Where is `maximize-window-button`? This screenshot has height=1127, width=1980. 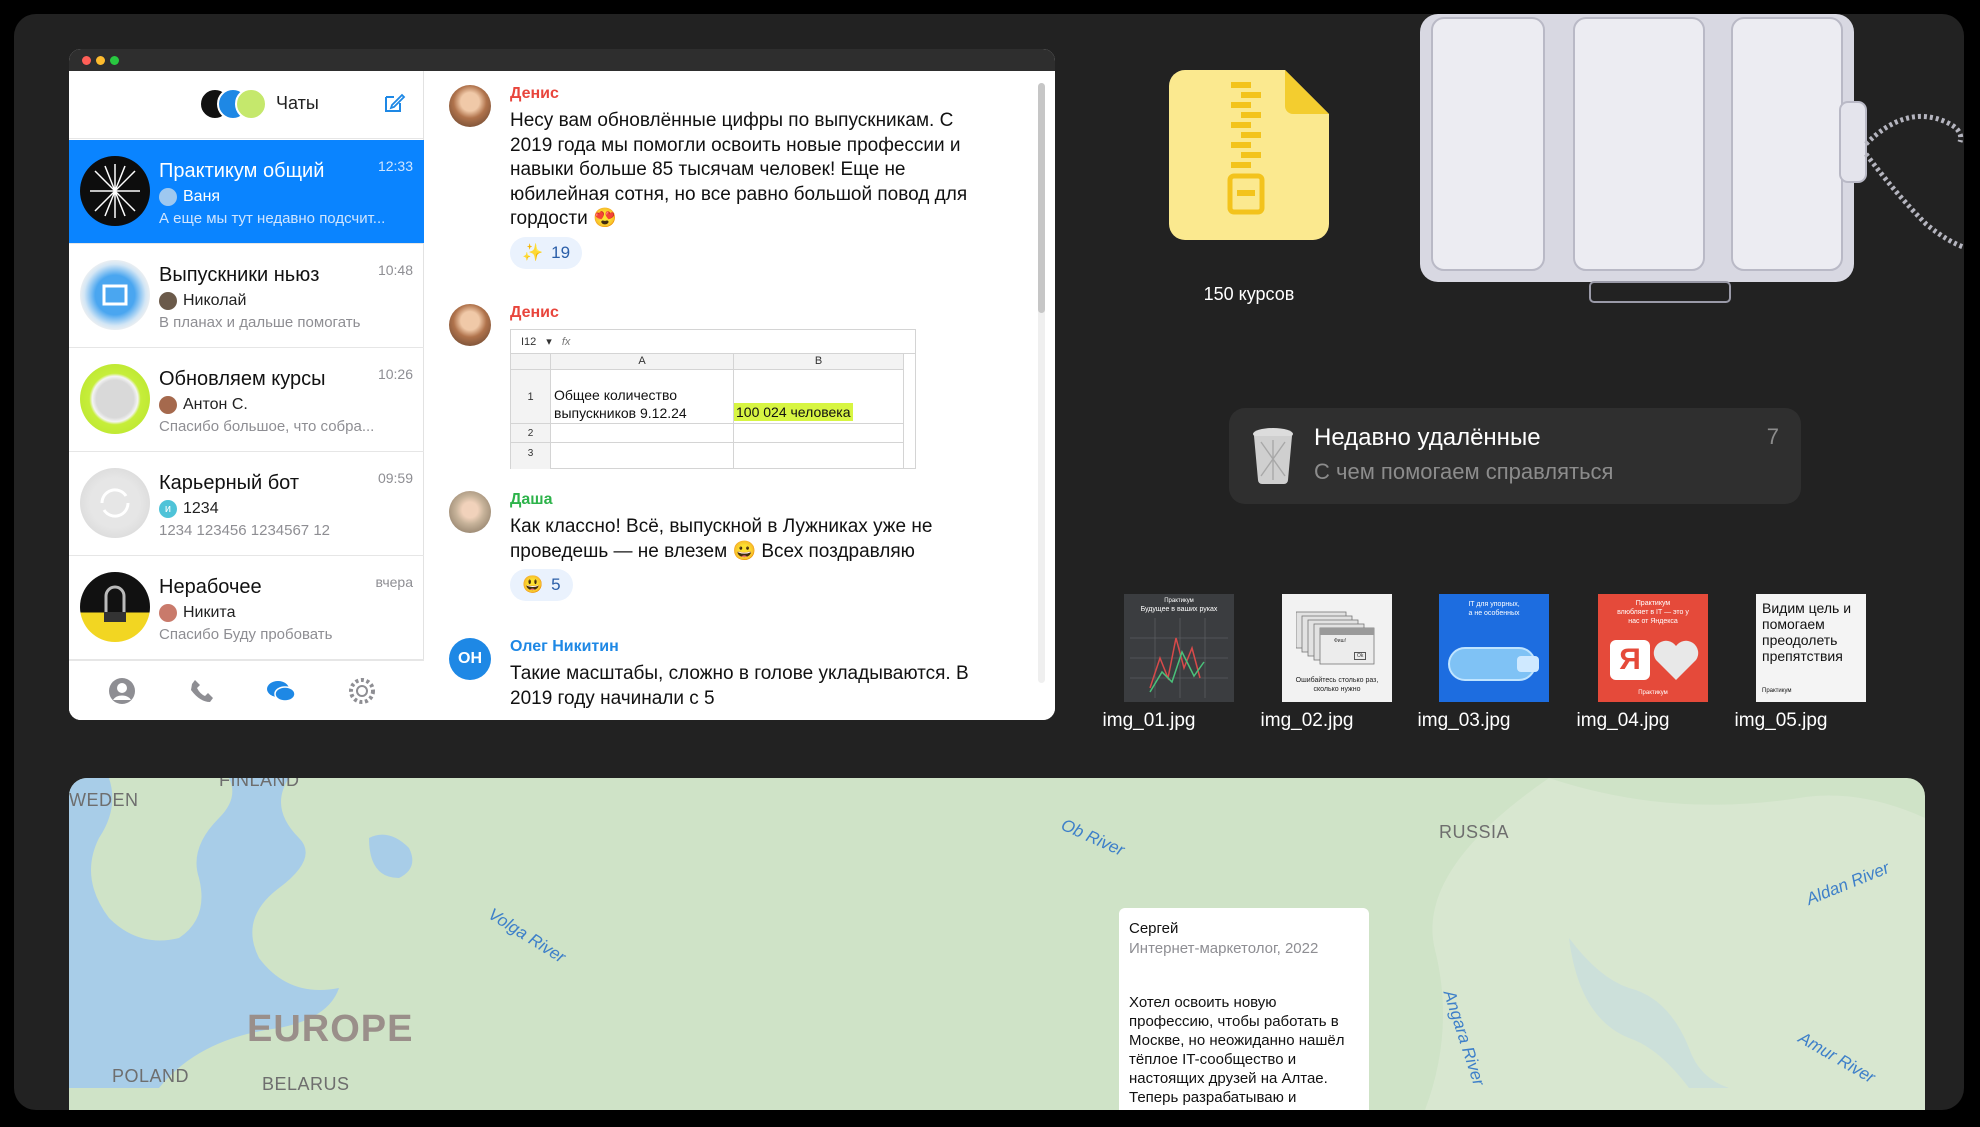
maximize-window-button is located at coordinates (114, 60).